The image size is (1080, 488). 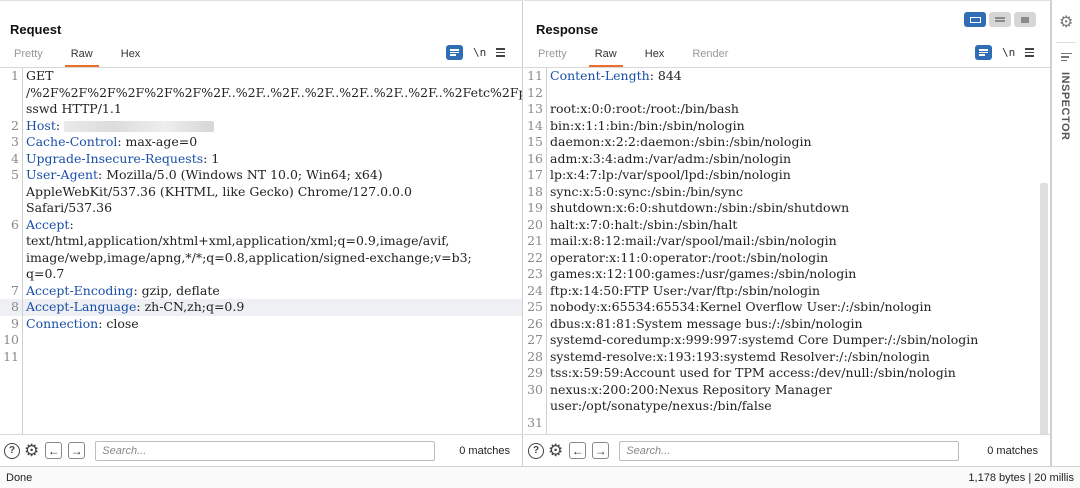 I want to click on line-text: adm:x:3:4:adm:/var/adm:/sbin/nologin, so click(x=671, y=158).